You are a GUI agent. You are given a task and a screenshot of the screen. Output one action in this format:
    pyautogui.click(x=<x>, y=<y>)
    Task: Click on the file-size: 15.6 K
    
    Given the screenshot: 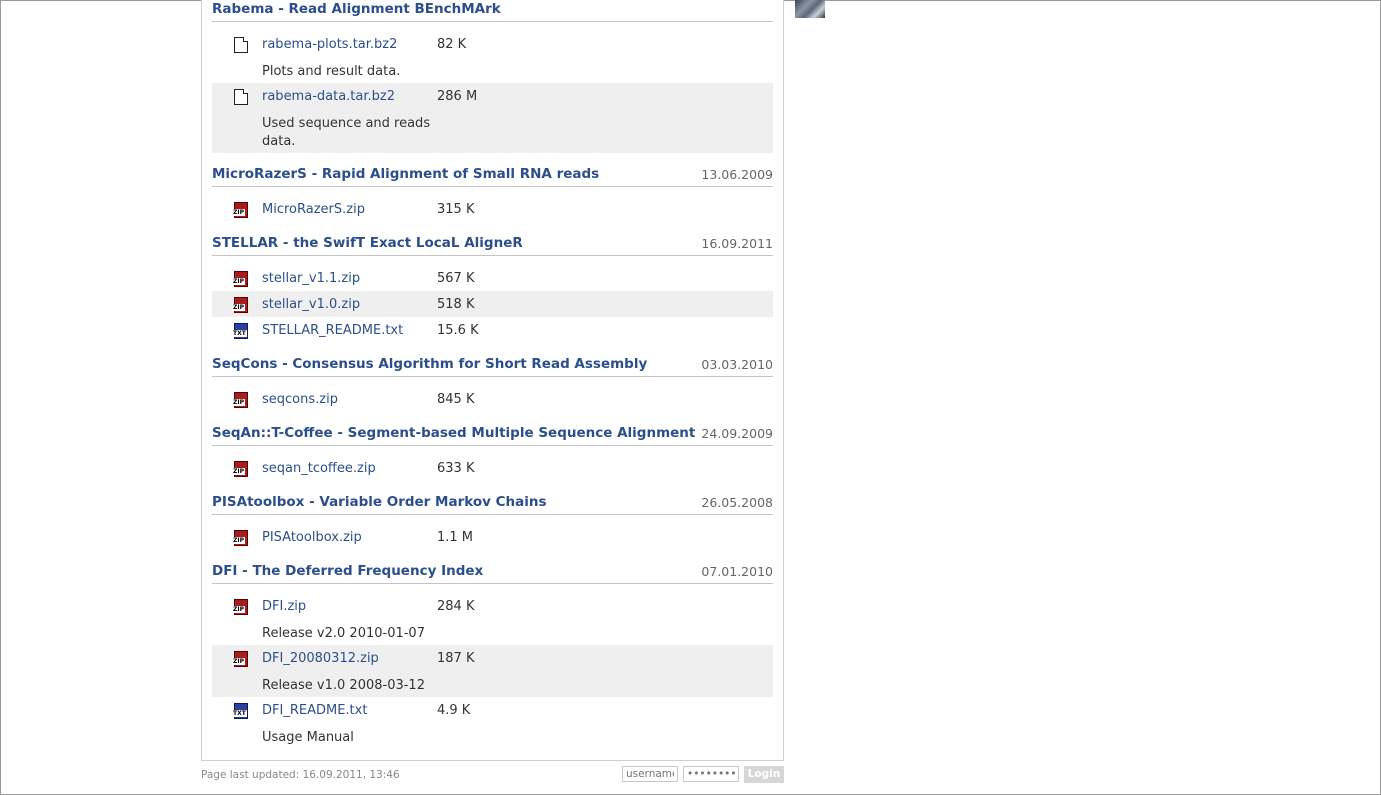 What is the action you would take?
    pyautogui.click(x=458, y=330)
    